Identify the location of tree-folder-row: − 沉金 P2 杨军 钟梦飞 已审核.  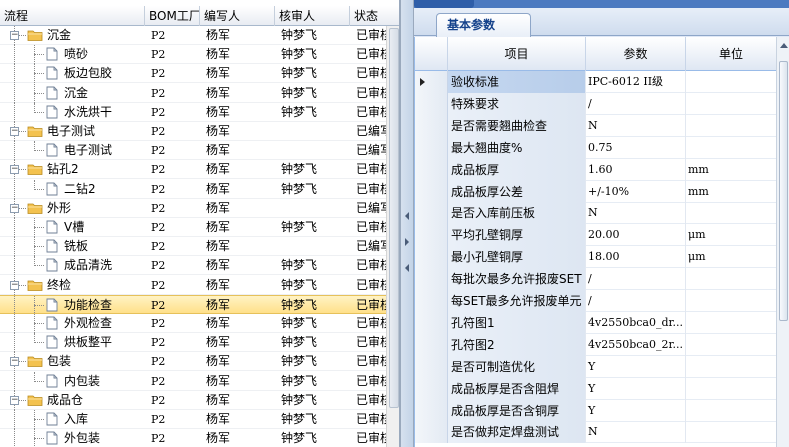
(195, 35).